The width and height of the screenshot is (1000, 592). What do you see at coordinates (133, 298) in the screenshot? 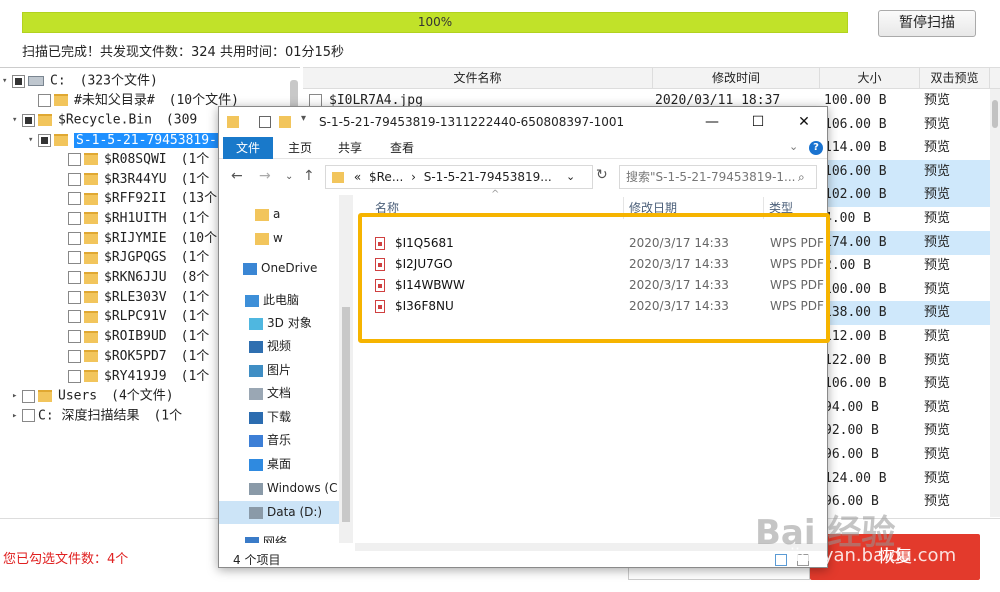
I see `tree-node: $RLE303V (1个` at bounding box center [133, 298].